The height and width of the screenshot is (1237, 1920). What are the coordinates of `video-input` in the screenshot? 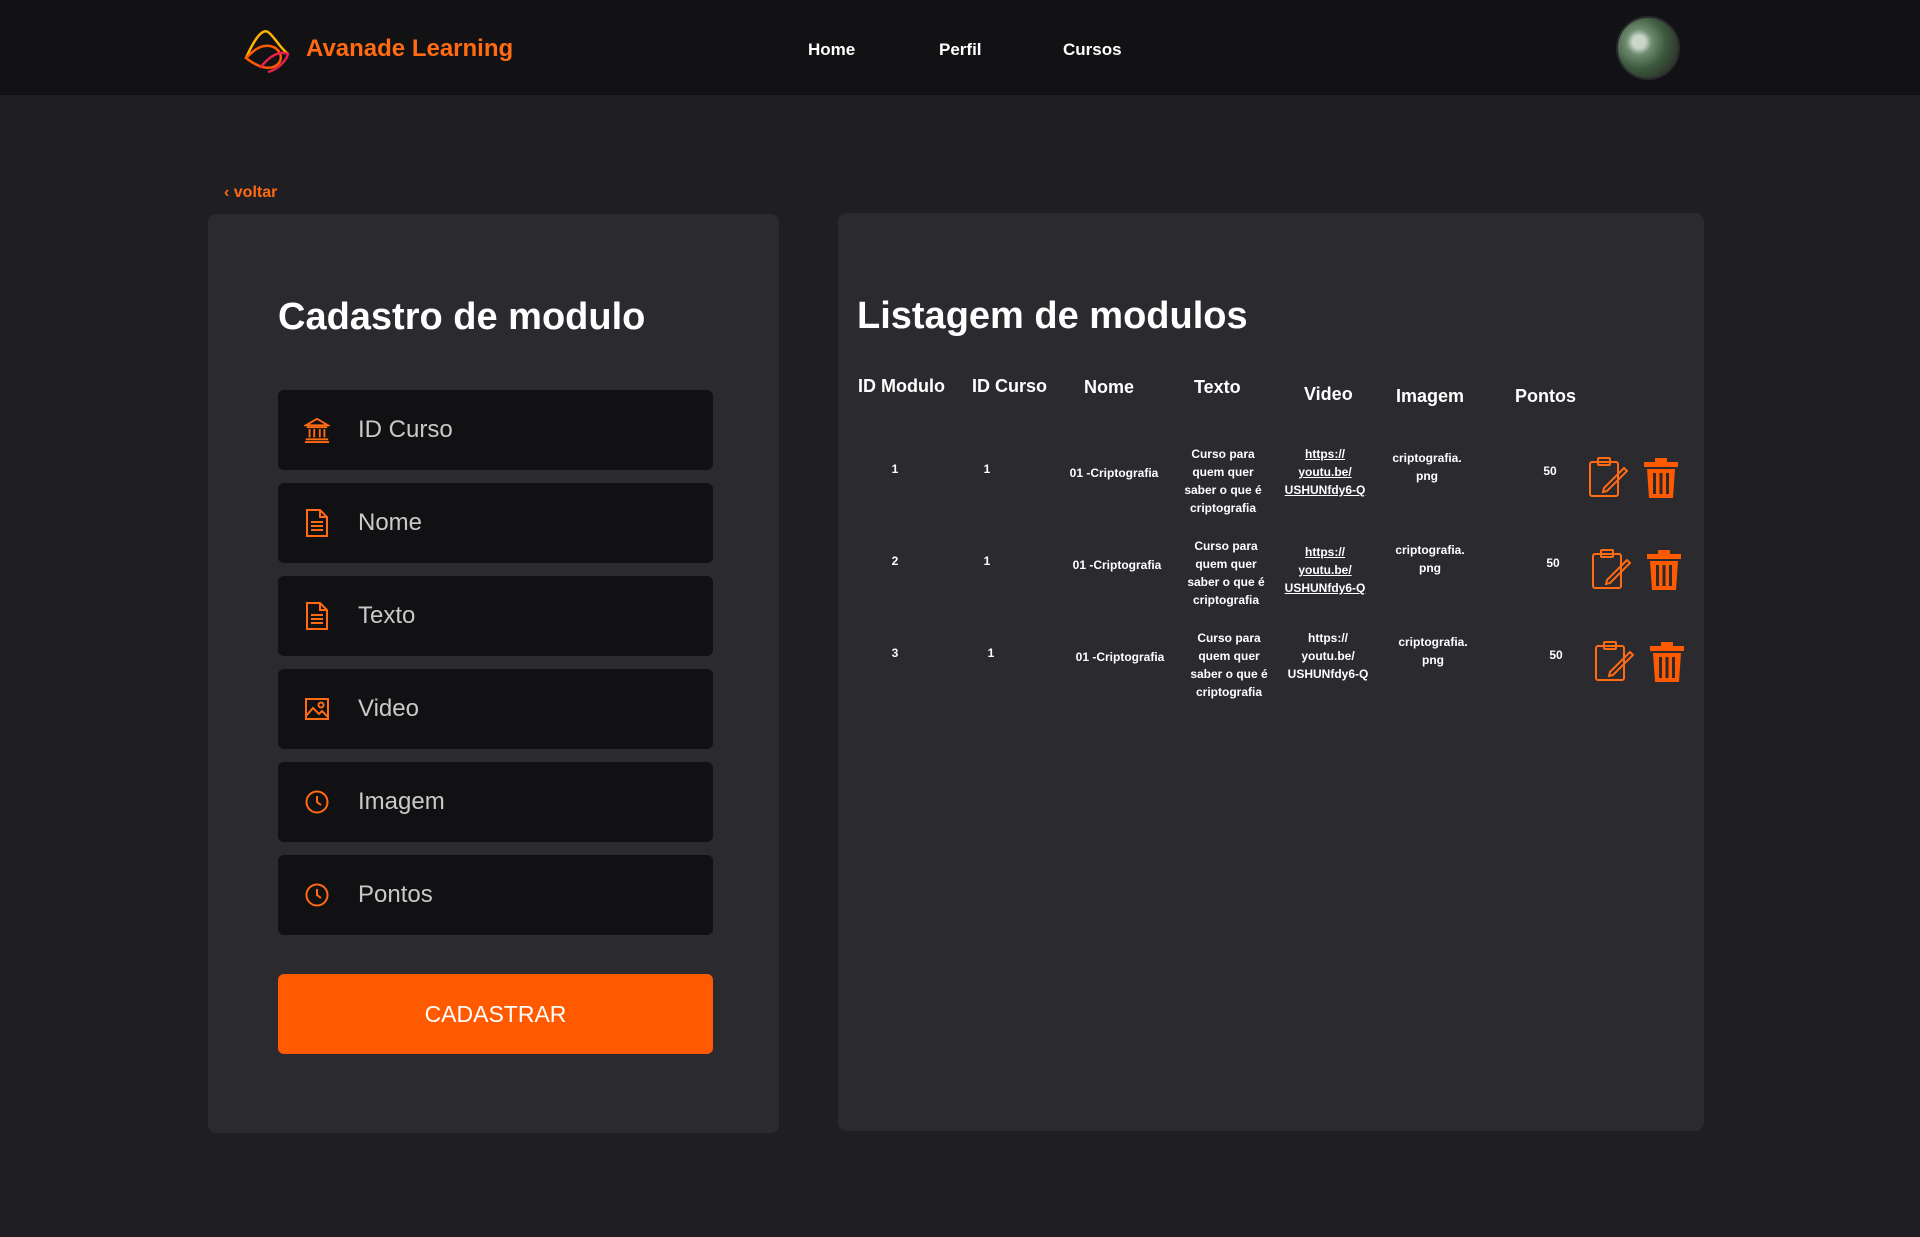 It's located at (523, 709).